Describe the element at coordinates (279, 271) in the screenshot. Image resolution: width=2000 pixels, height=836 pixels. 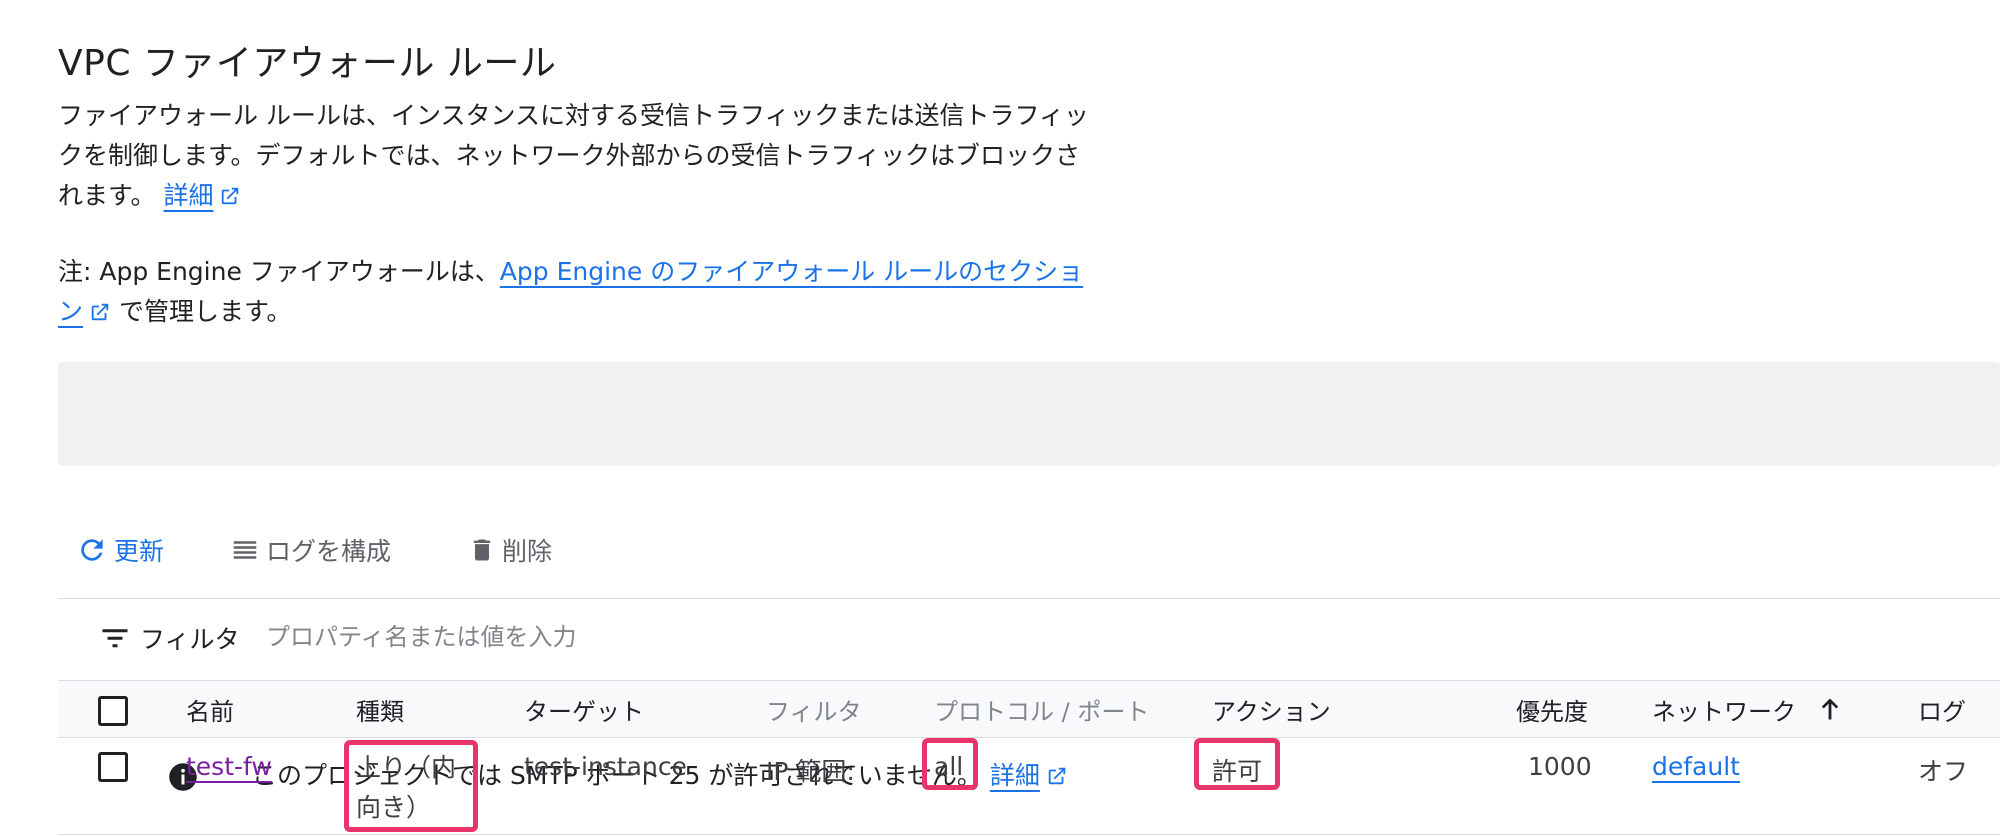
I see `note-prefix: 注: App Engine ファイアウォールは、` at that location.